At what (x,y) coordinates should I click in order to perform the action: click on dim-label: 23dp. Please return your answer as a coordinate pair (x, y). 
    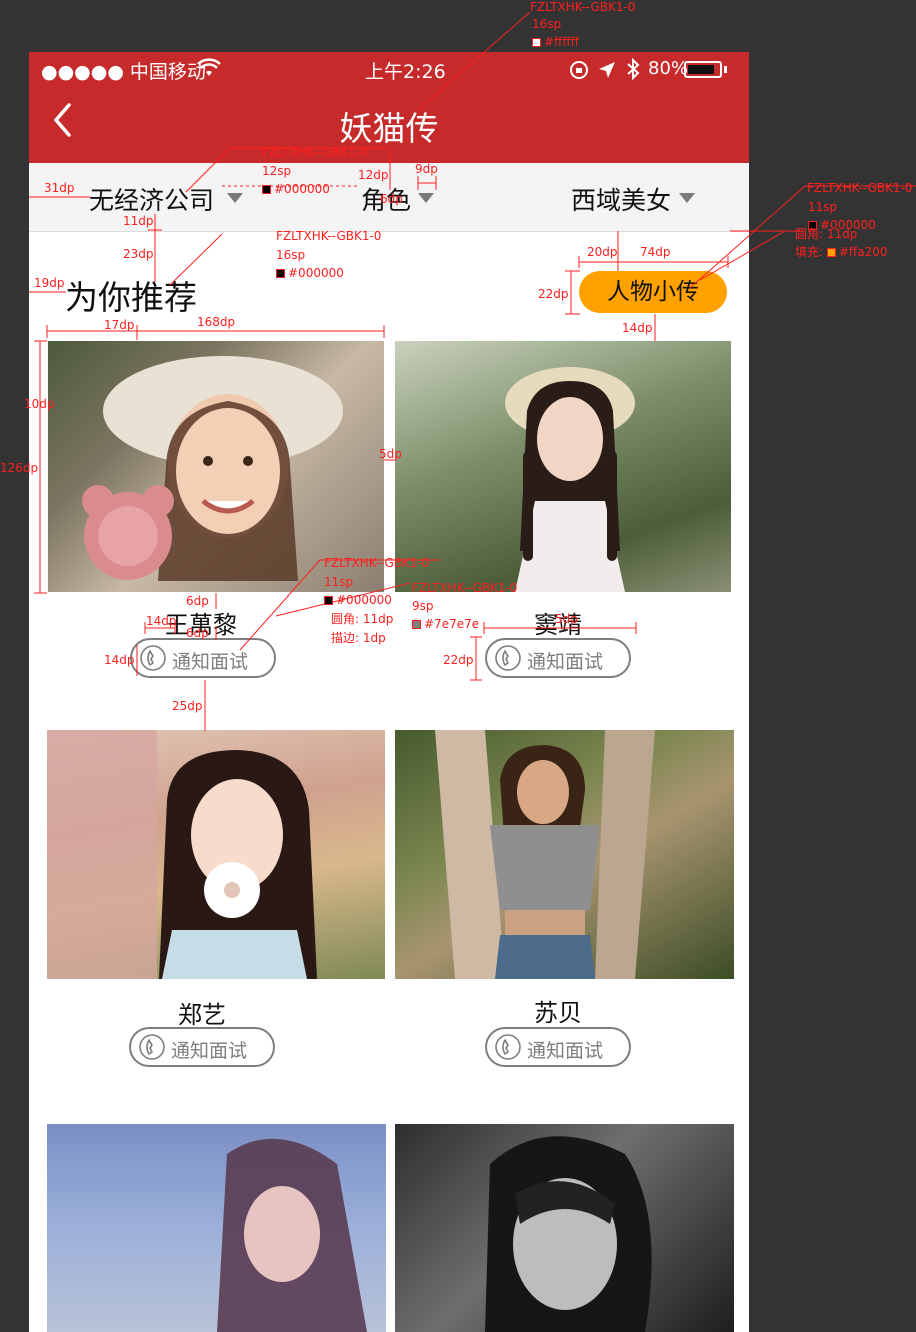
    Looking at the image, I should click on (138, 254).